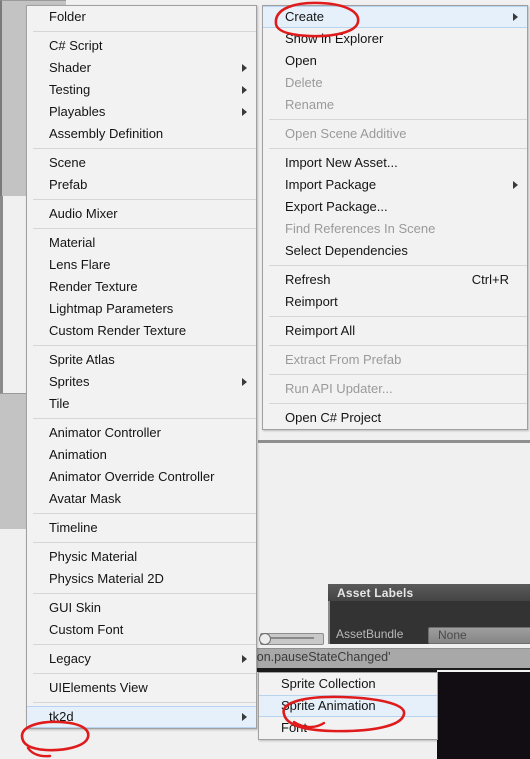 The width and height of the screenshot is (530, 759). I want to click on menu-item-label: UIElements View, so click(98, 687).